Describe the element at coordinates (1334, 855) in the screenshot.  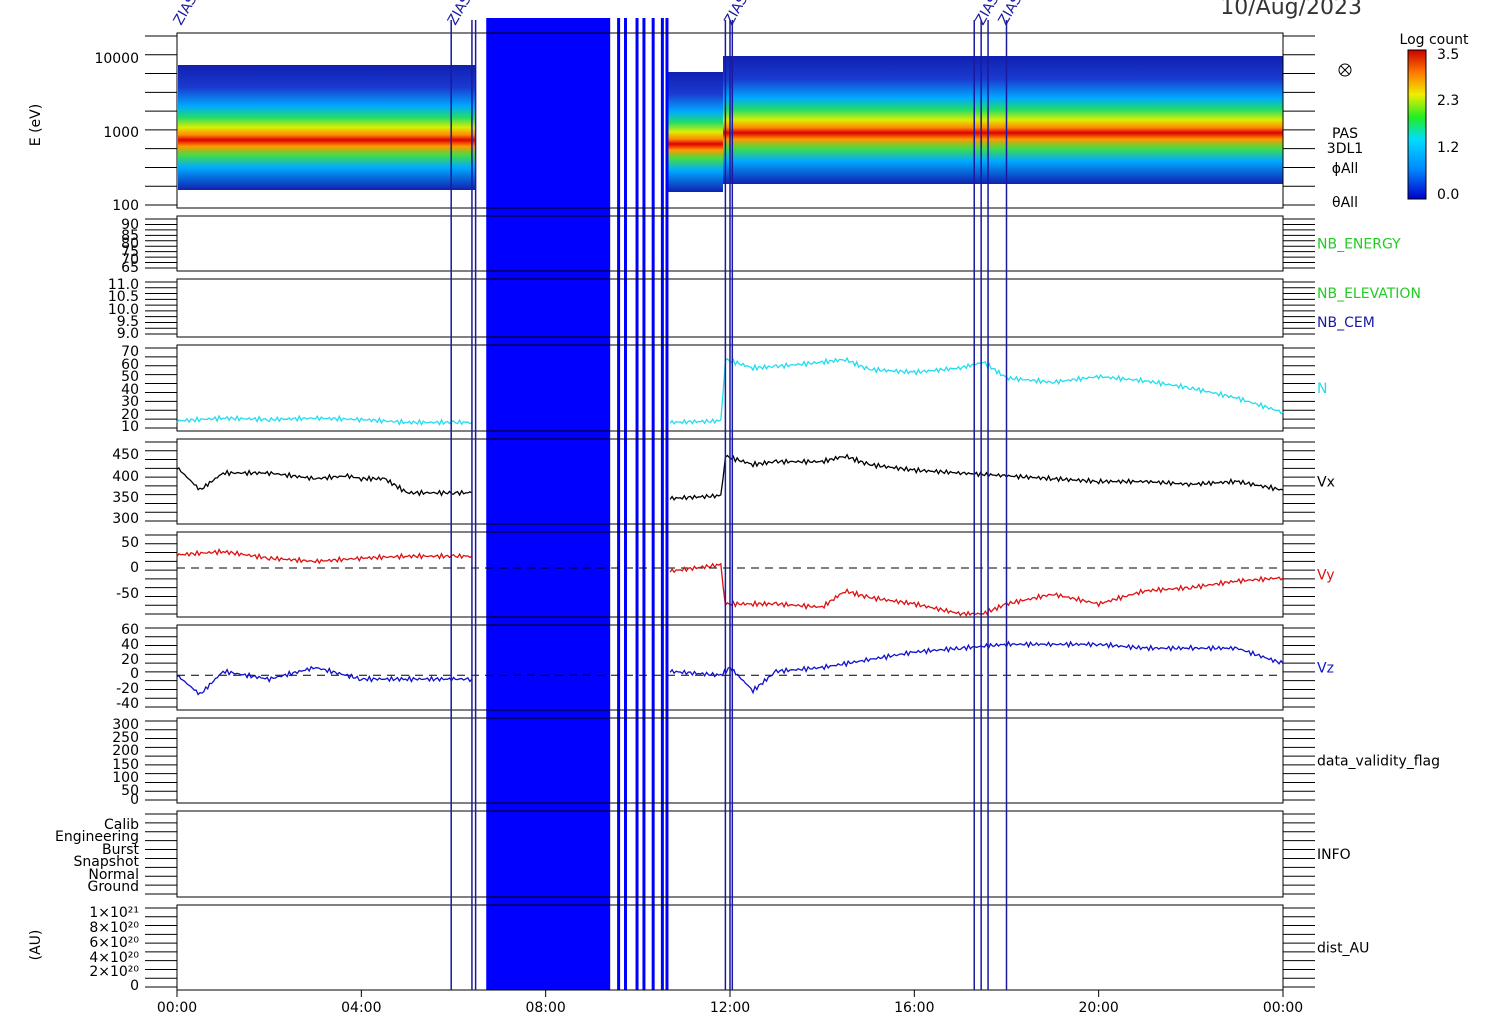
I see `right-label: INFO` at that location.